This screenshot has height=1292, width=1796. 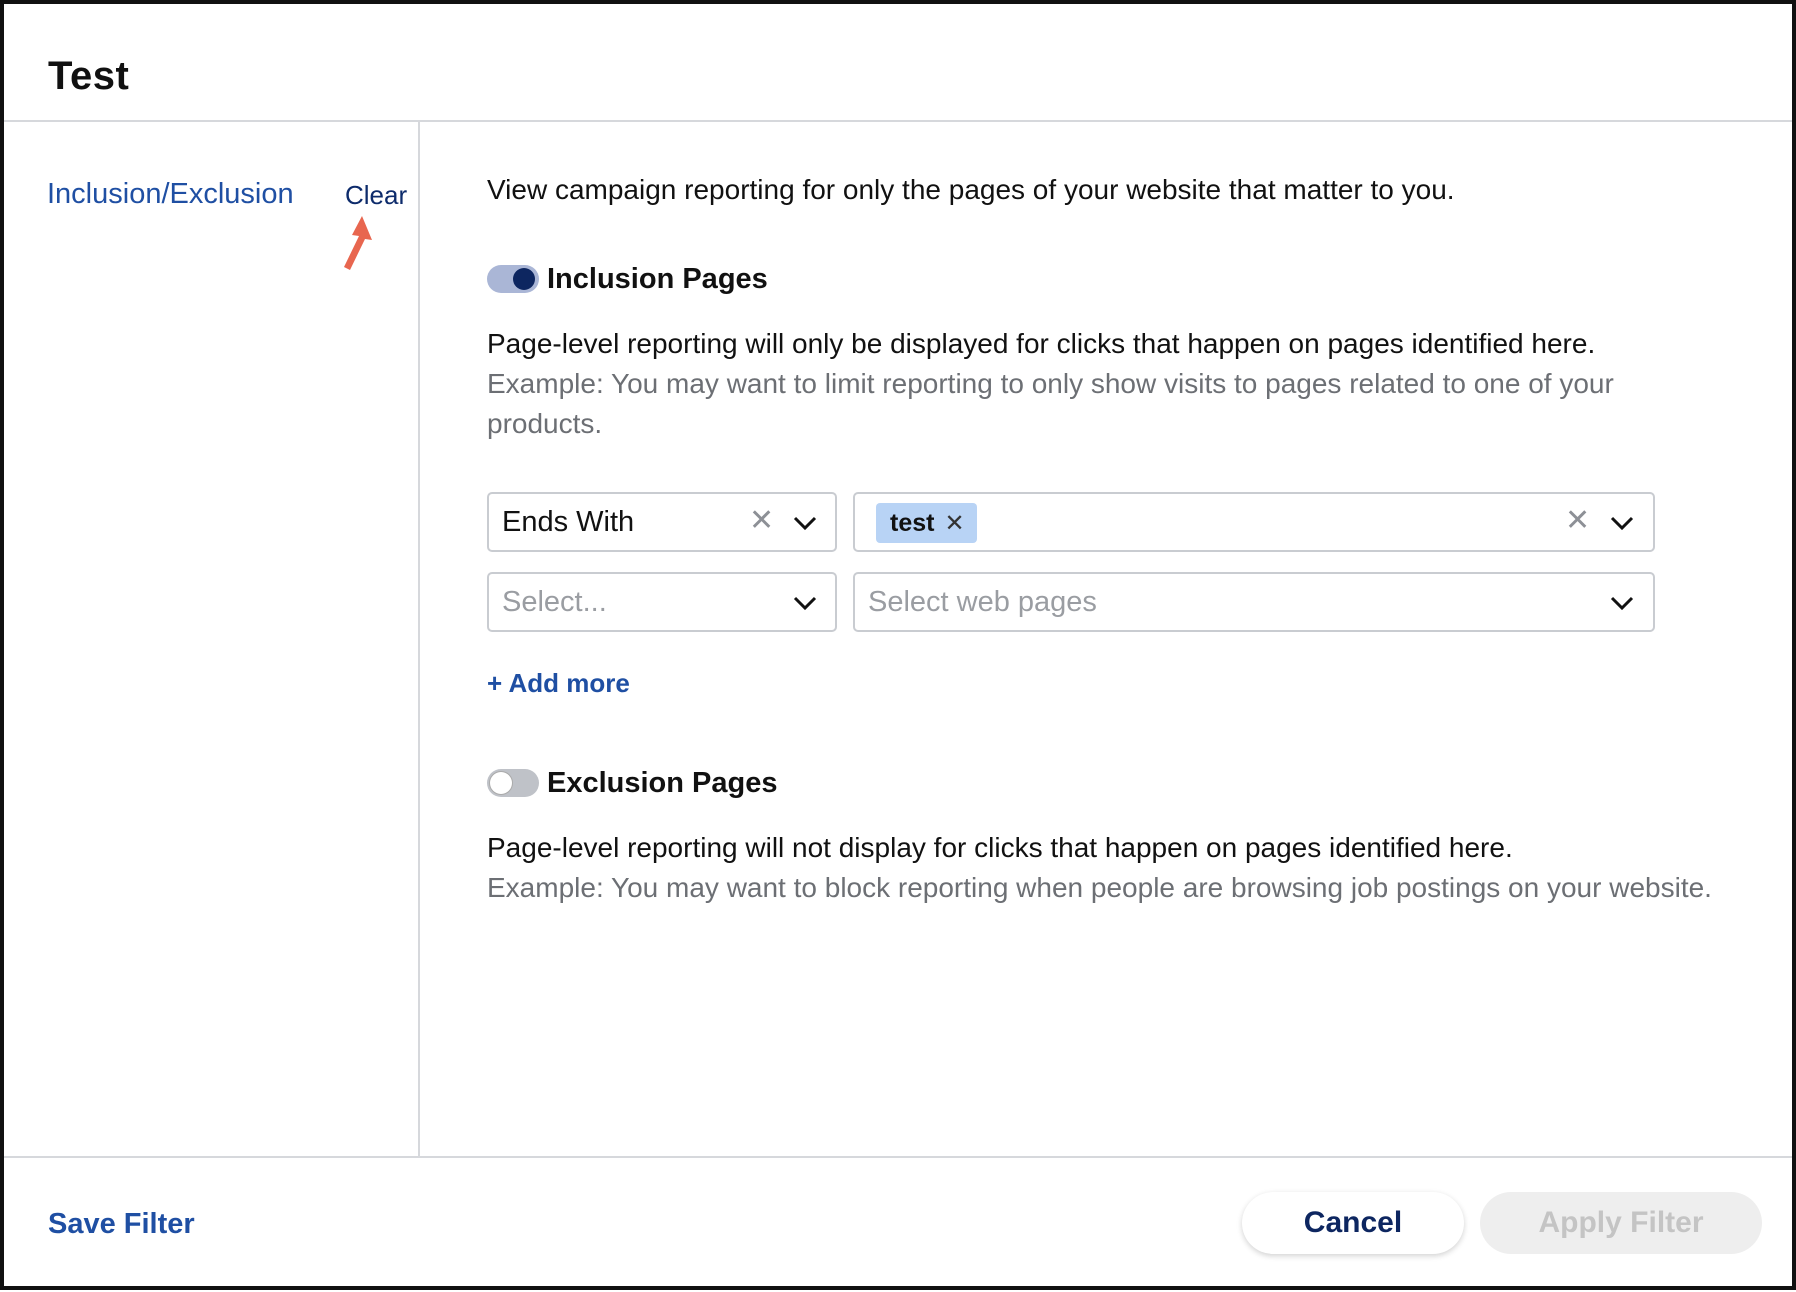 I want to click on cancel-button: Cancel, so click(x=1353, y=1223).